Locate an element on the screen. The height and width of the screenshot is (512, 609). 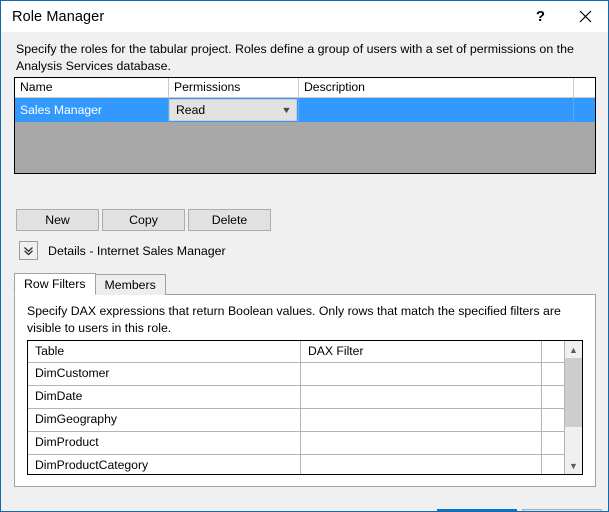
scrollbar-track is located at coordinates (573, 407).